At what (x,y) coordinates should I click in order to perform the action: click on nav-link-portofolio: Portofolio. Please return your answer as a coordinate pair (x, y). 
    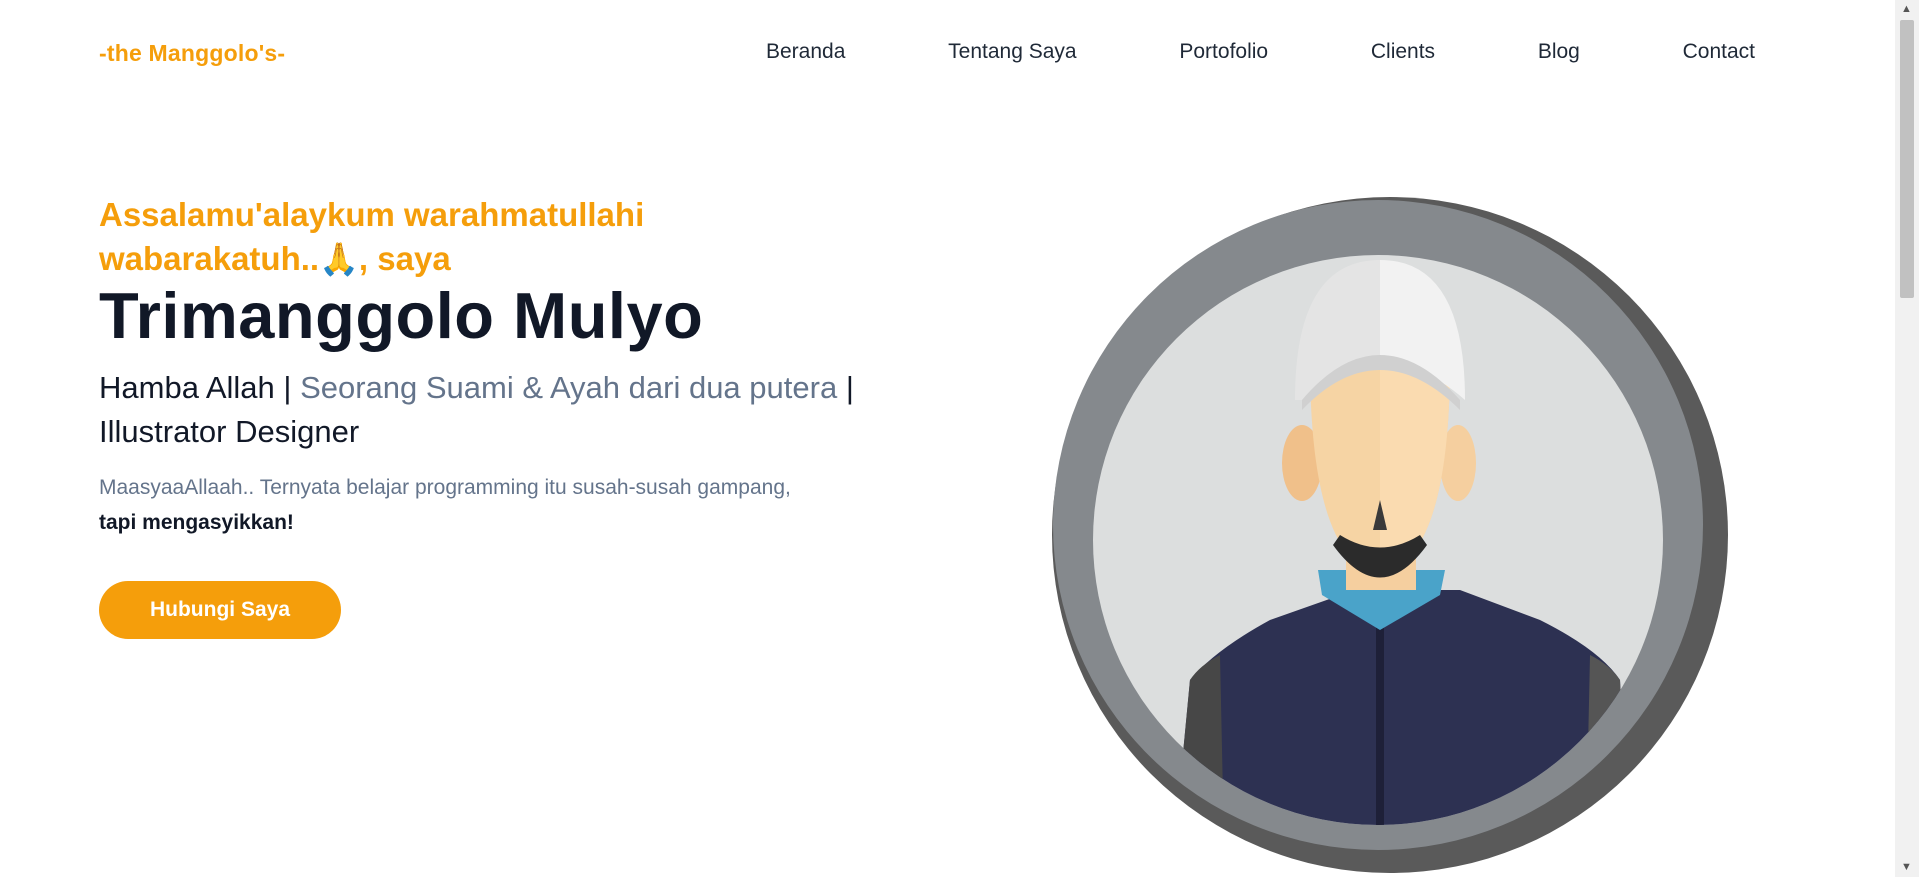
    Looking at the image, I should click on (1223, 52).